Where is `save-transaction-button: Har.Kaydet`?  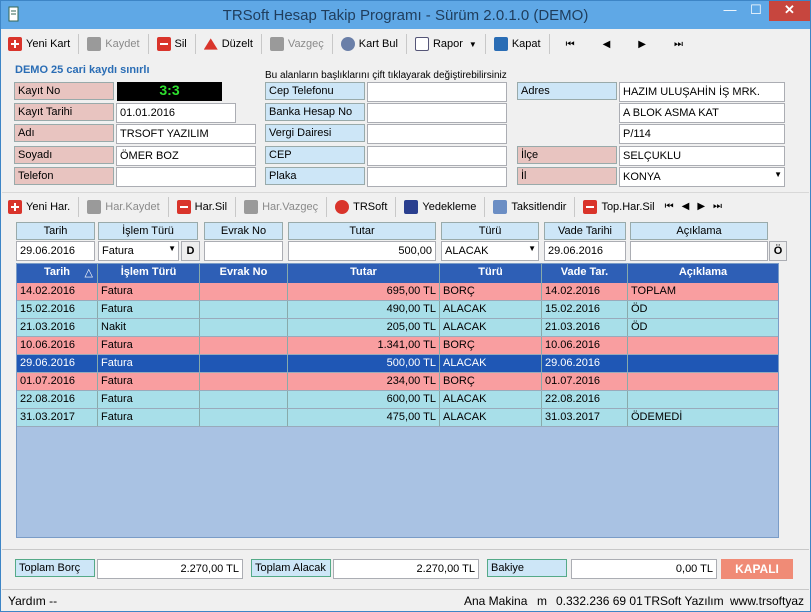 save-transaction-button: Har.Kaydet is located at coordinates (123, 207).